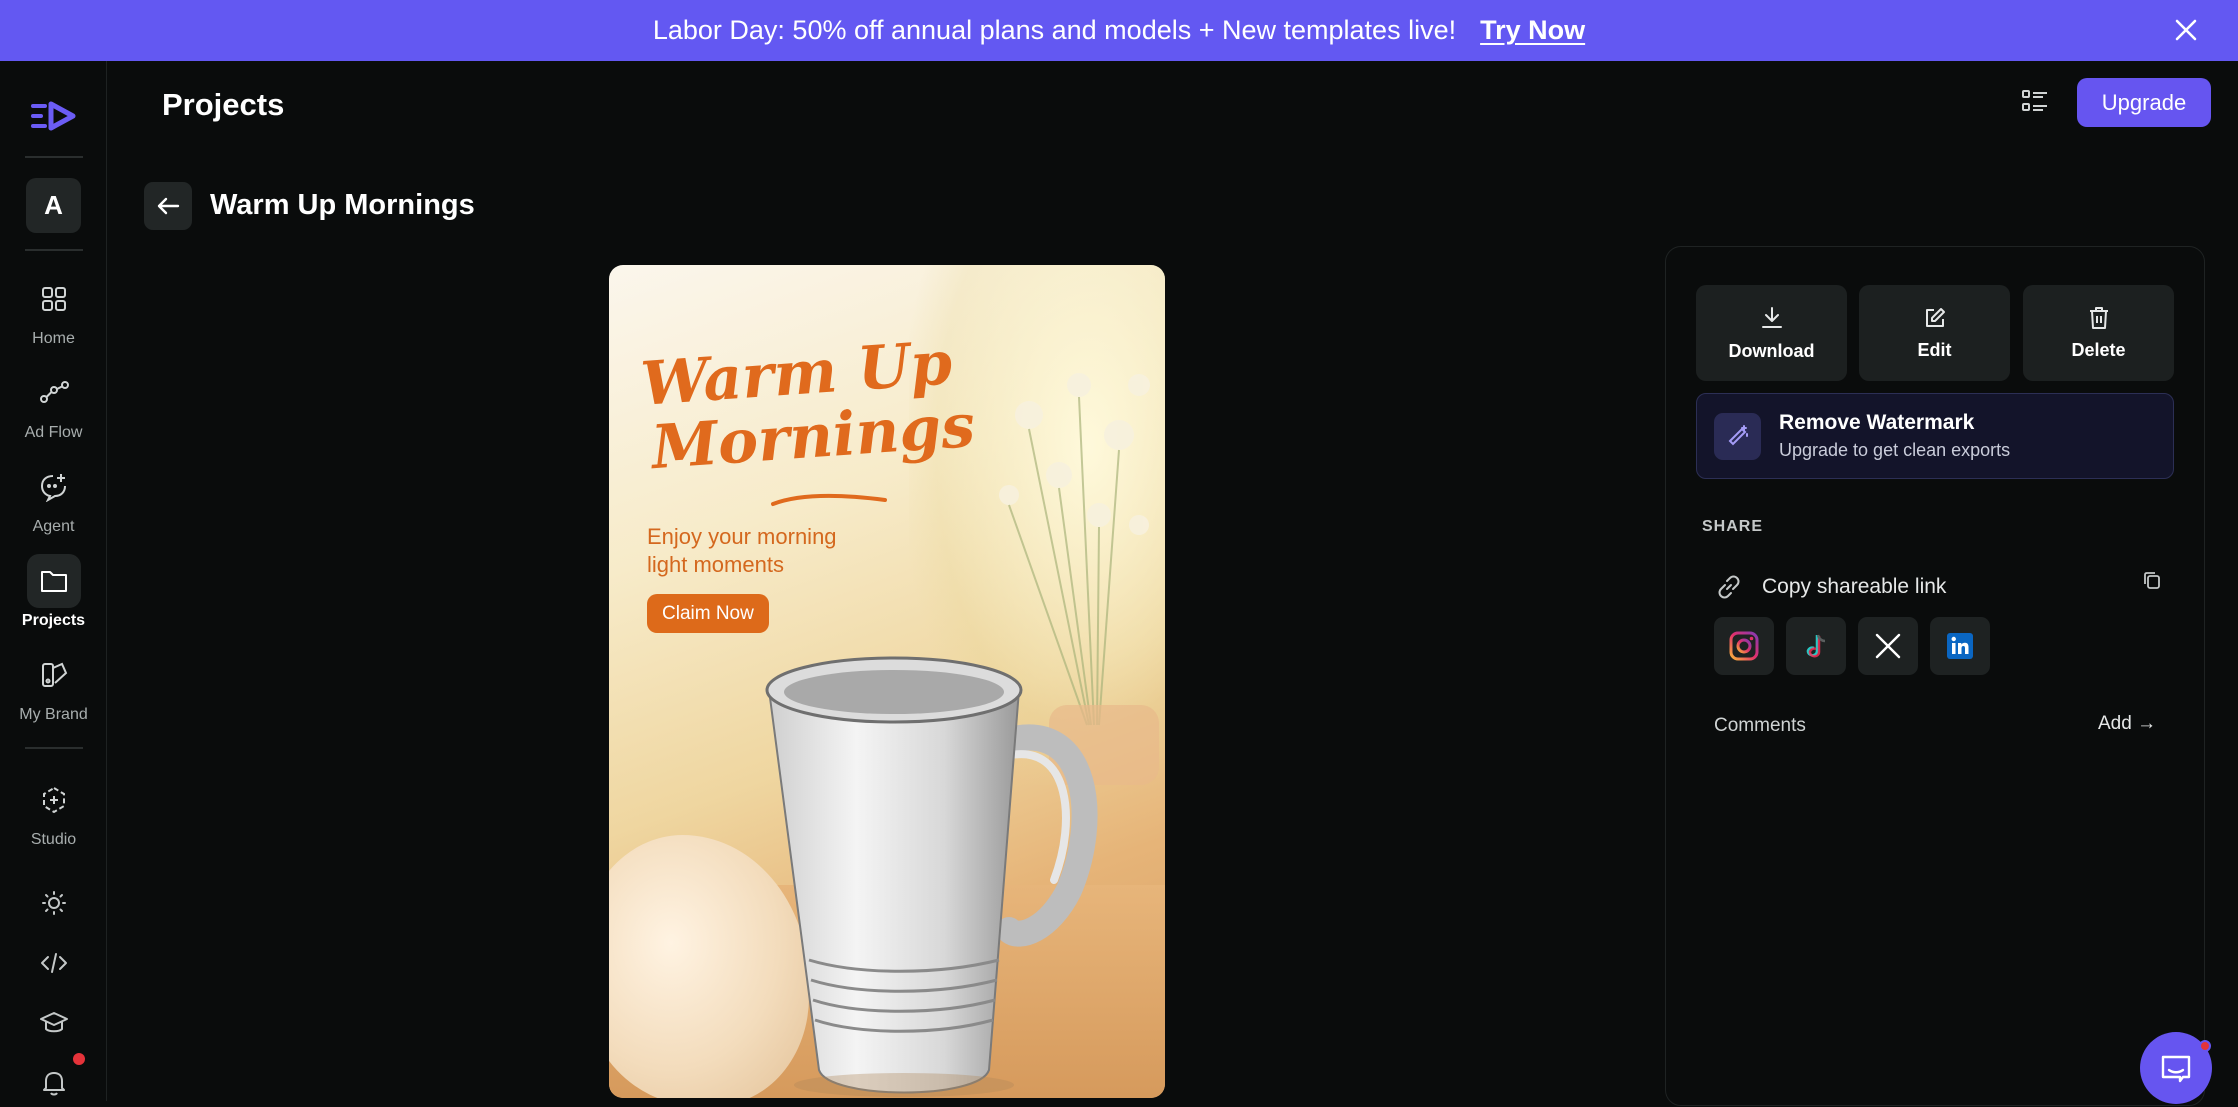 This screenshot has height=1107, width=2238. Describe the element at coordinates (2098, 349) in the screenshot. I see `delete-label: Delete` at that location.